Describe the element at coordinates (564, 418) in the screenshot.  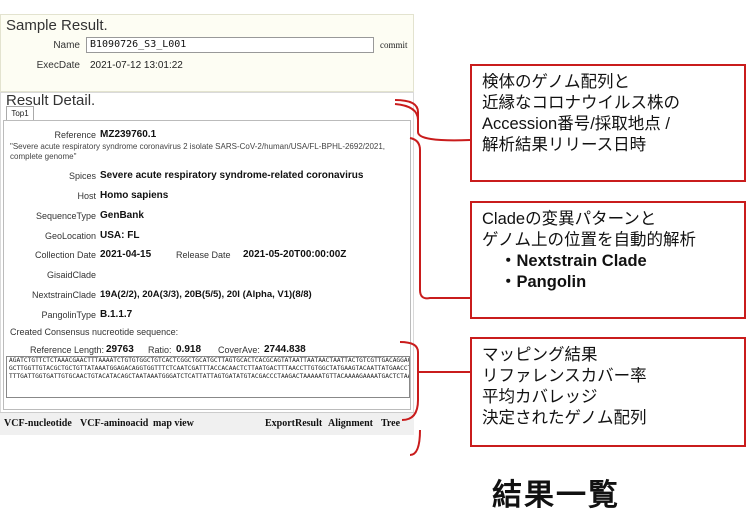
I see `callout-line: 決定されたゲノム配列` at that location.